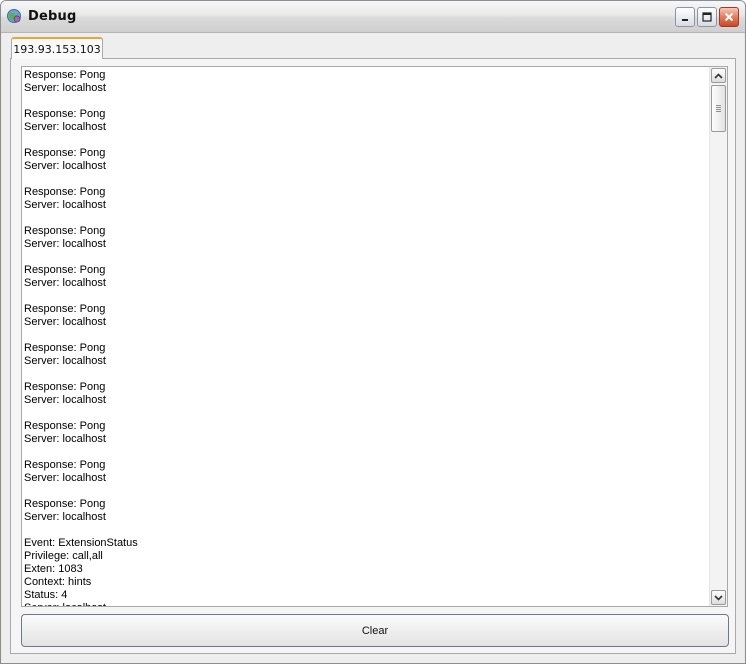 The height and width of the screenshot is (664, 746). What do you see at coordinates (373, 17) in the screenshot?
I see `title-bar: Debug` at bounding box center [373, 17].